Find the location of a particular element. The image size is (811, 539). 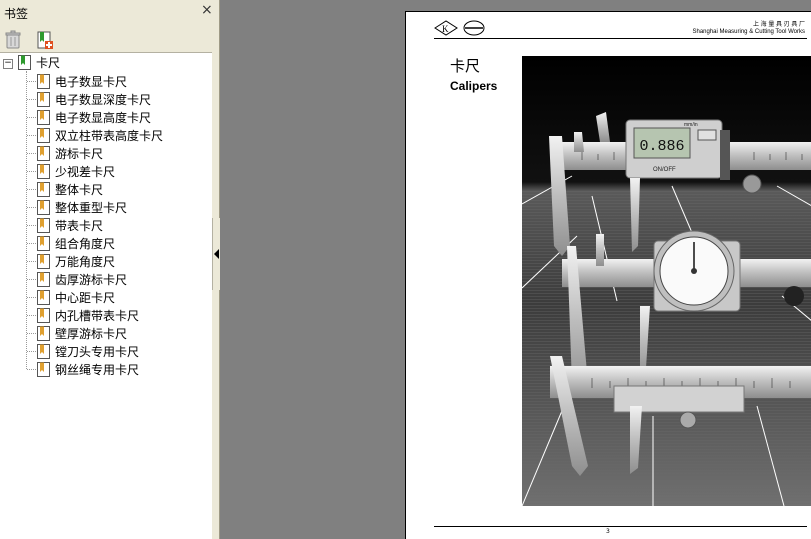

bookmark-item: 电子数显深度卡尺 is located at coordinates (94, 99).